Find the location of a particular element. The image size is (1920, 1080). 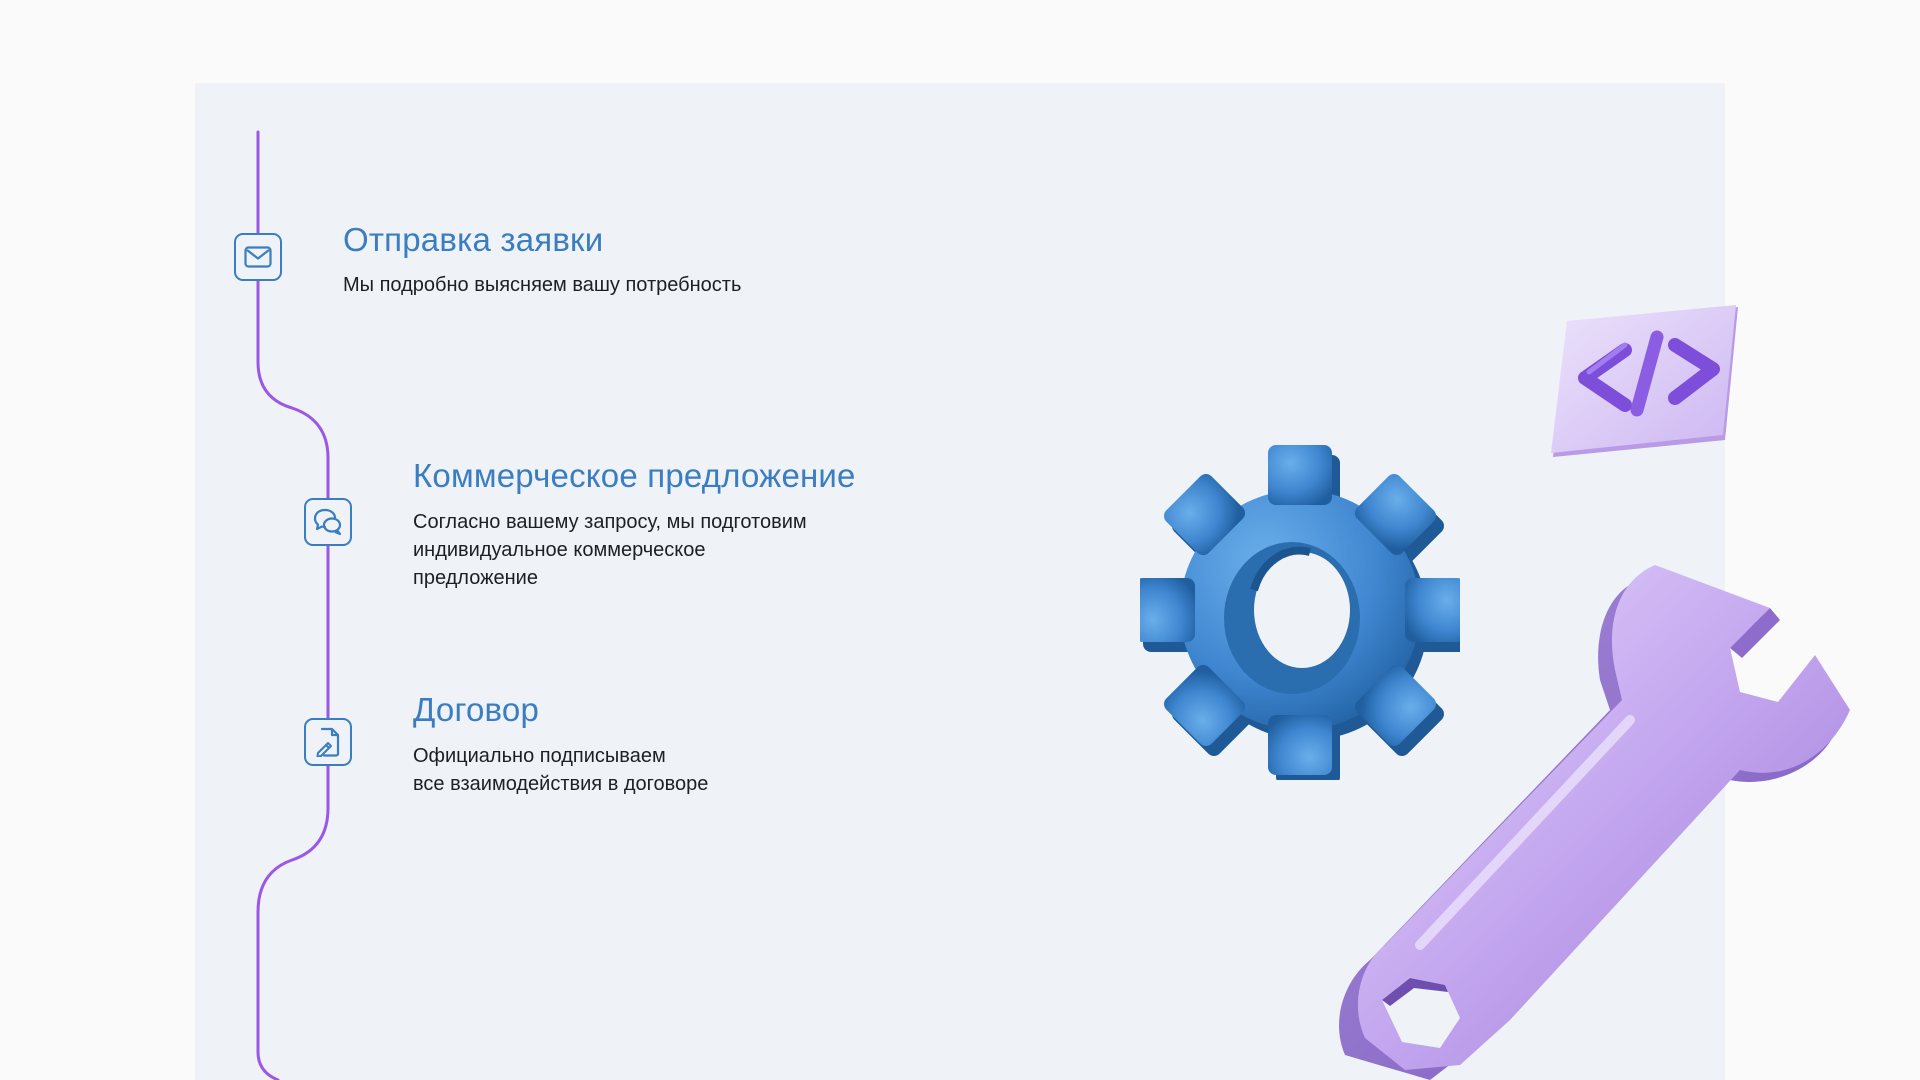

step-1-icon-box is located at coordinates (258, 257).